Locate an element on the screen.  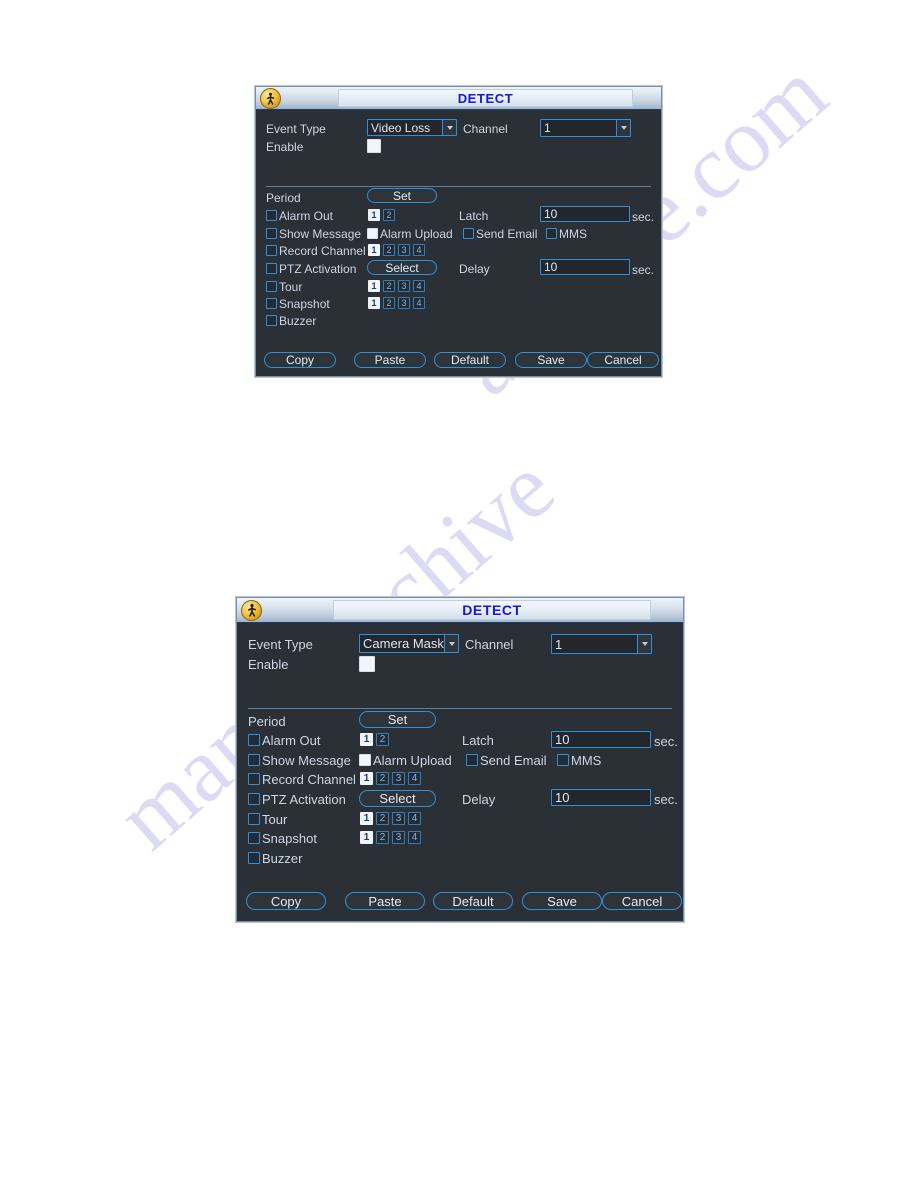
delay-unit-label: sec. is located at coordinates (666, 799).